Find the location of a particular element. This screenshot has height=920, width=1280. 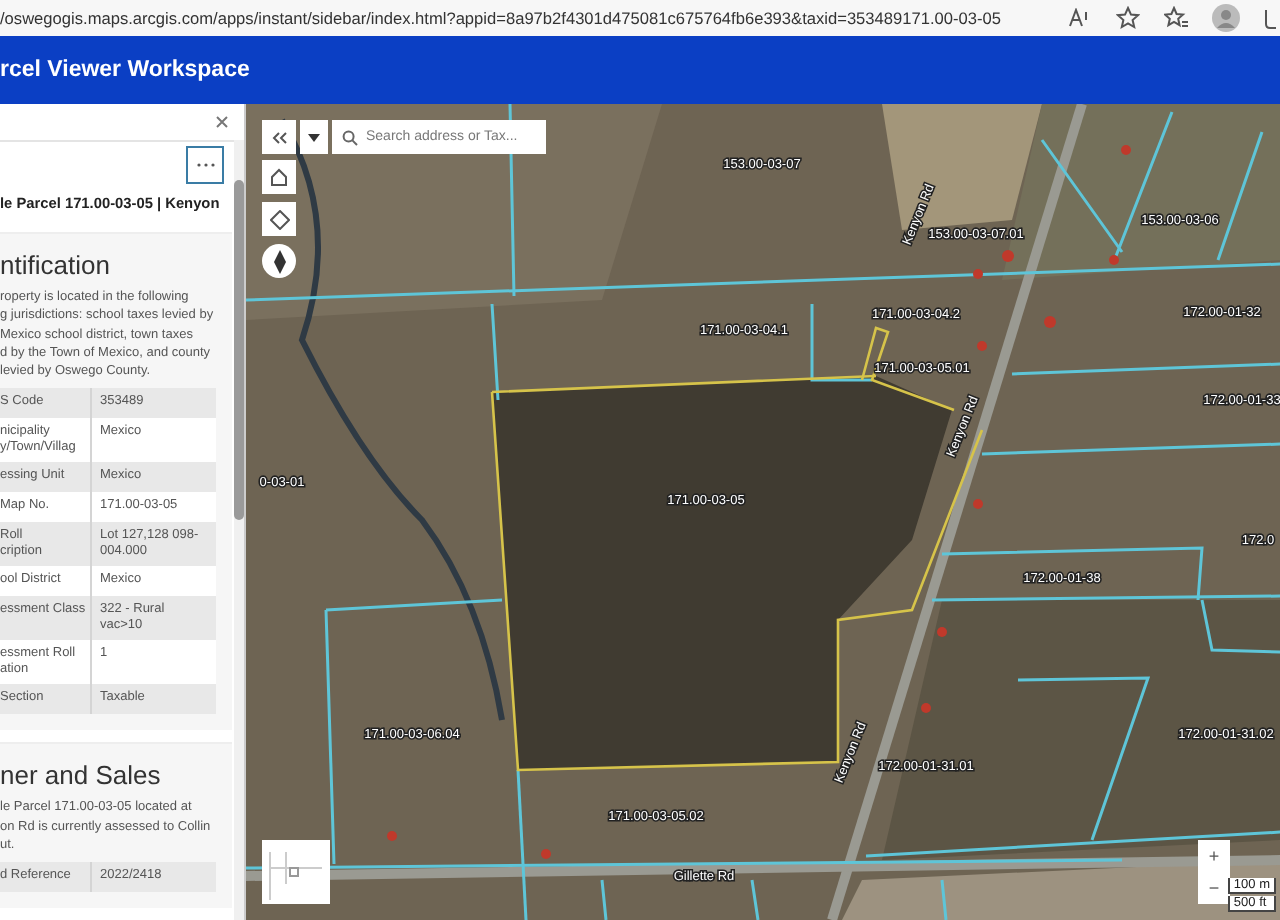

home-button is located at coordinates (279, 177).